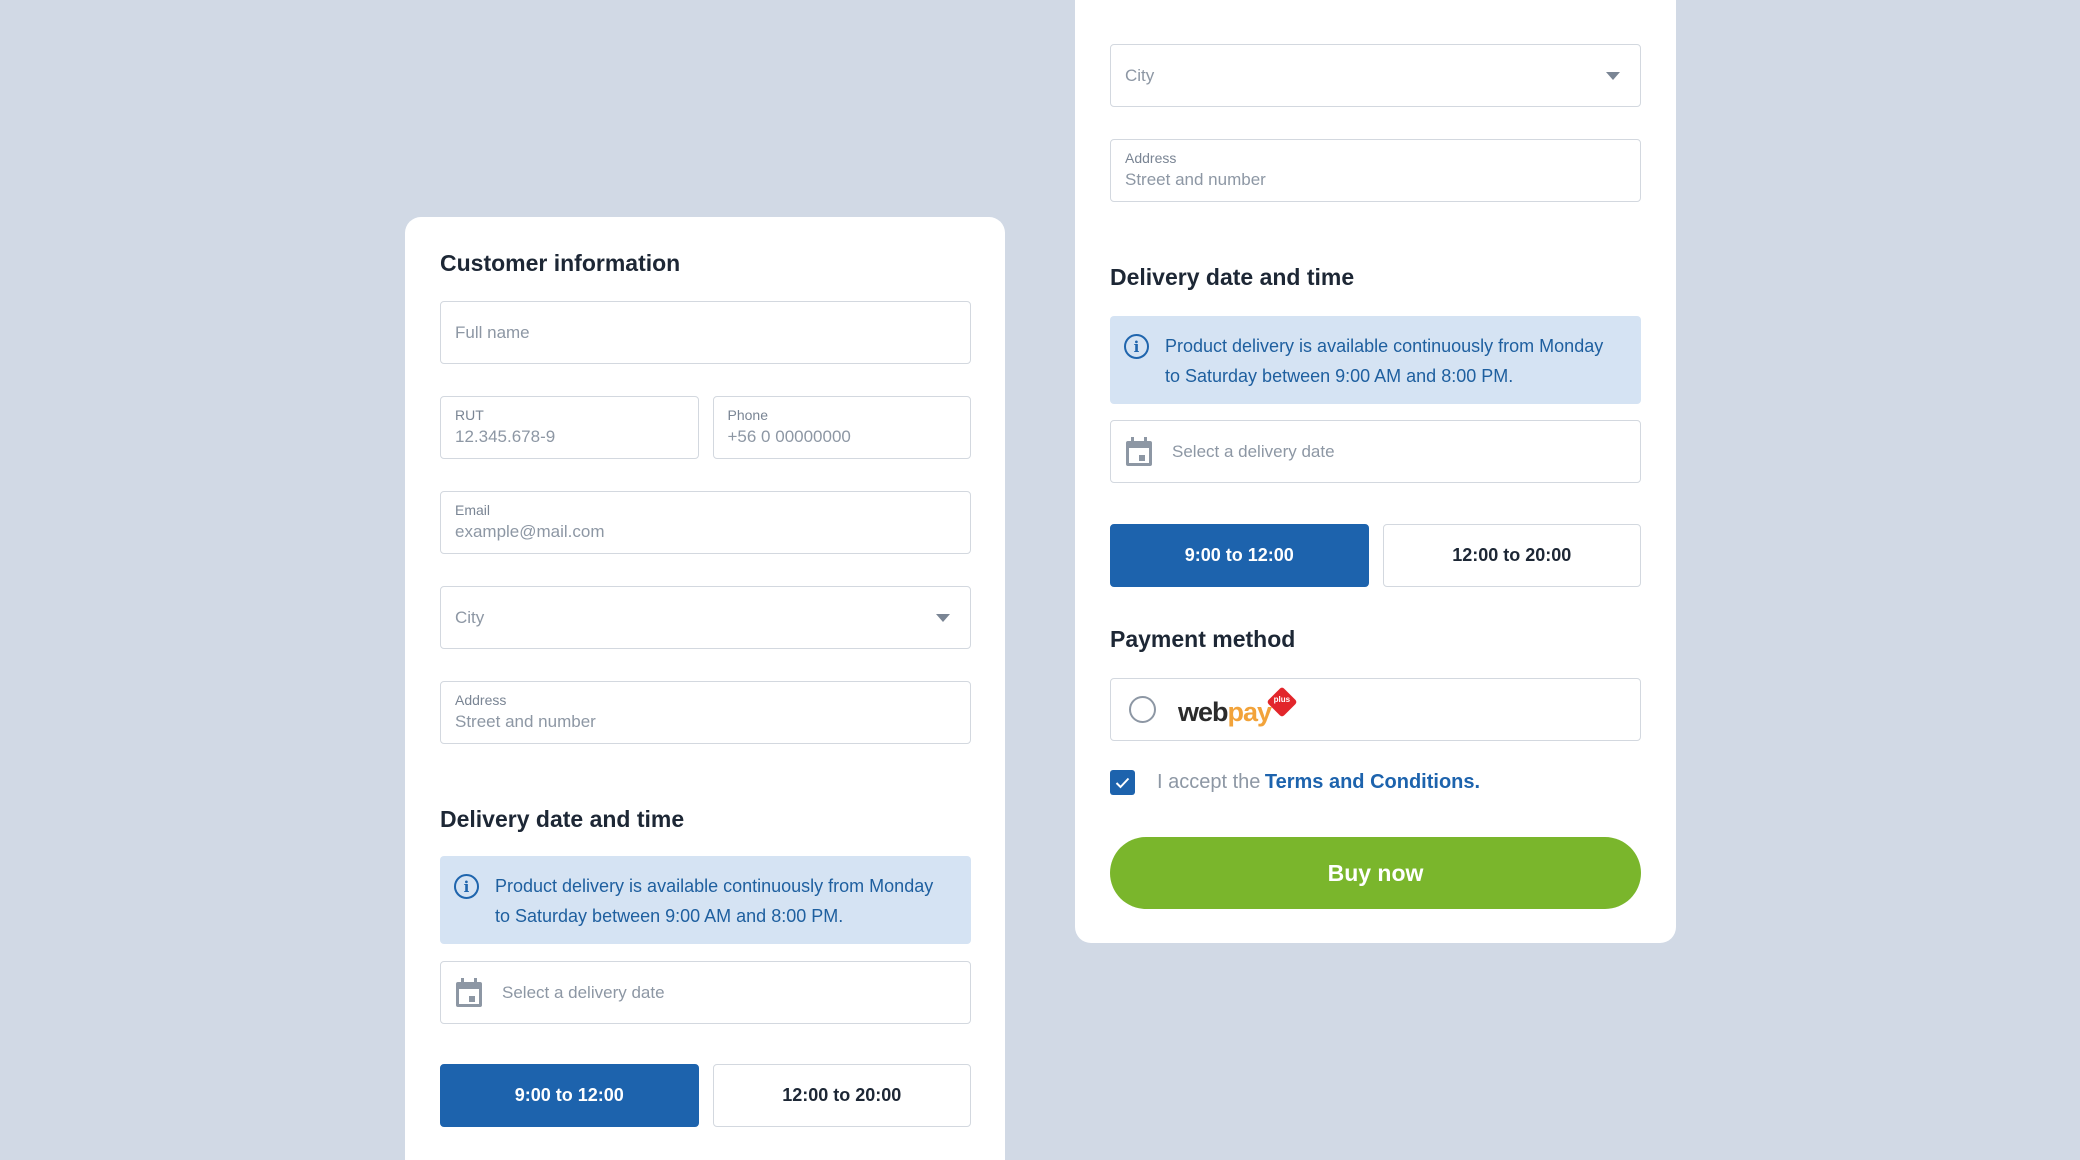  I want to click on terms-checkbox, so click(1122, 782).